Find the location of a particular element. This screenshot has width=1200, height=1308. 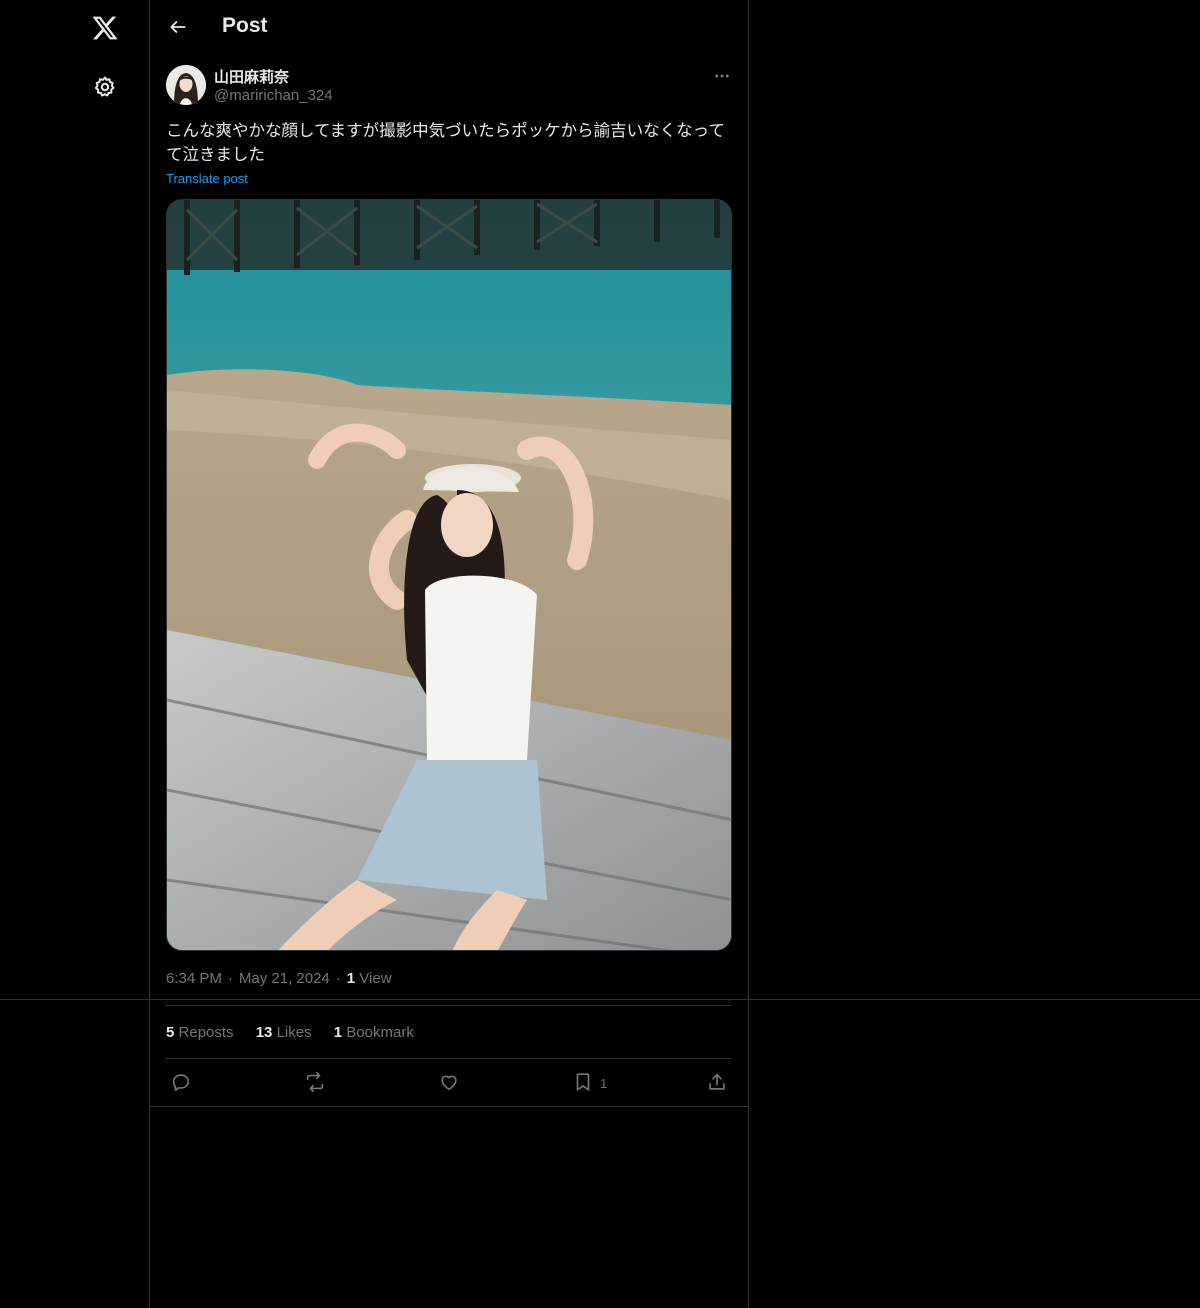

translate-post-link: Translate post is located at coordinates (207, 178).